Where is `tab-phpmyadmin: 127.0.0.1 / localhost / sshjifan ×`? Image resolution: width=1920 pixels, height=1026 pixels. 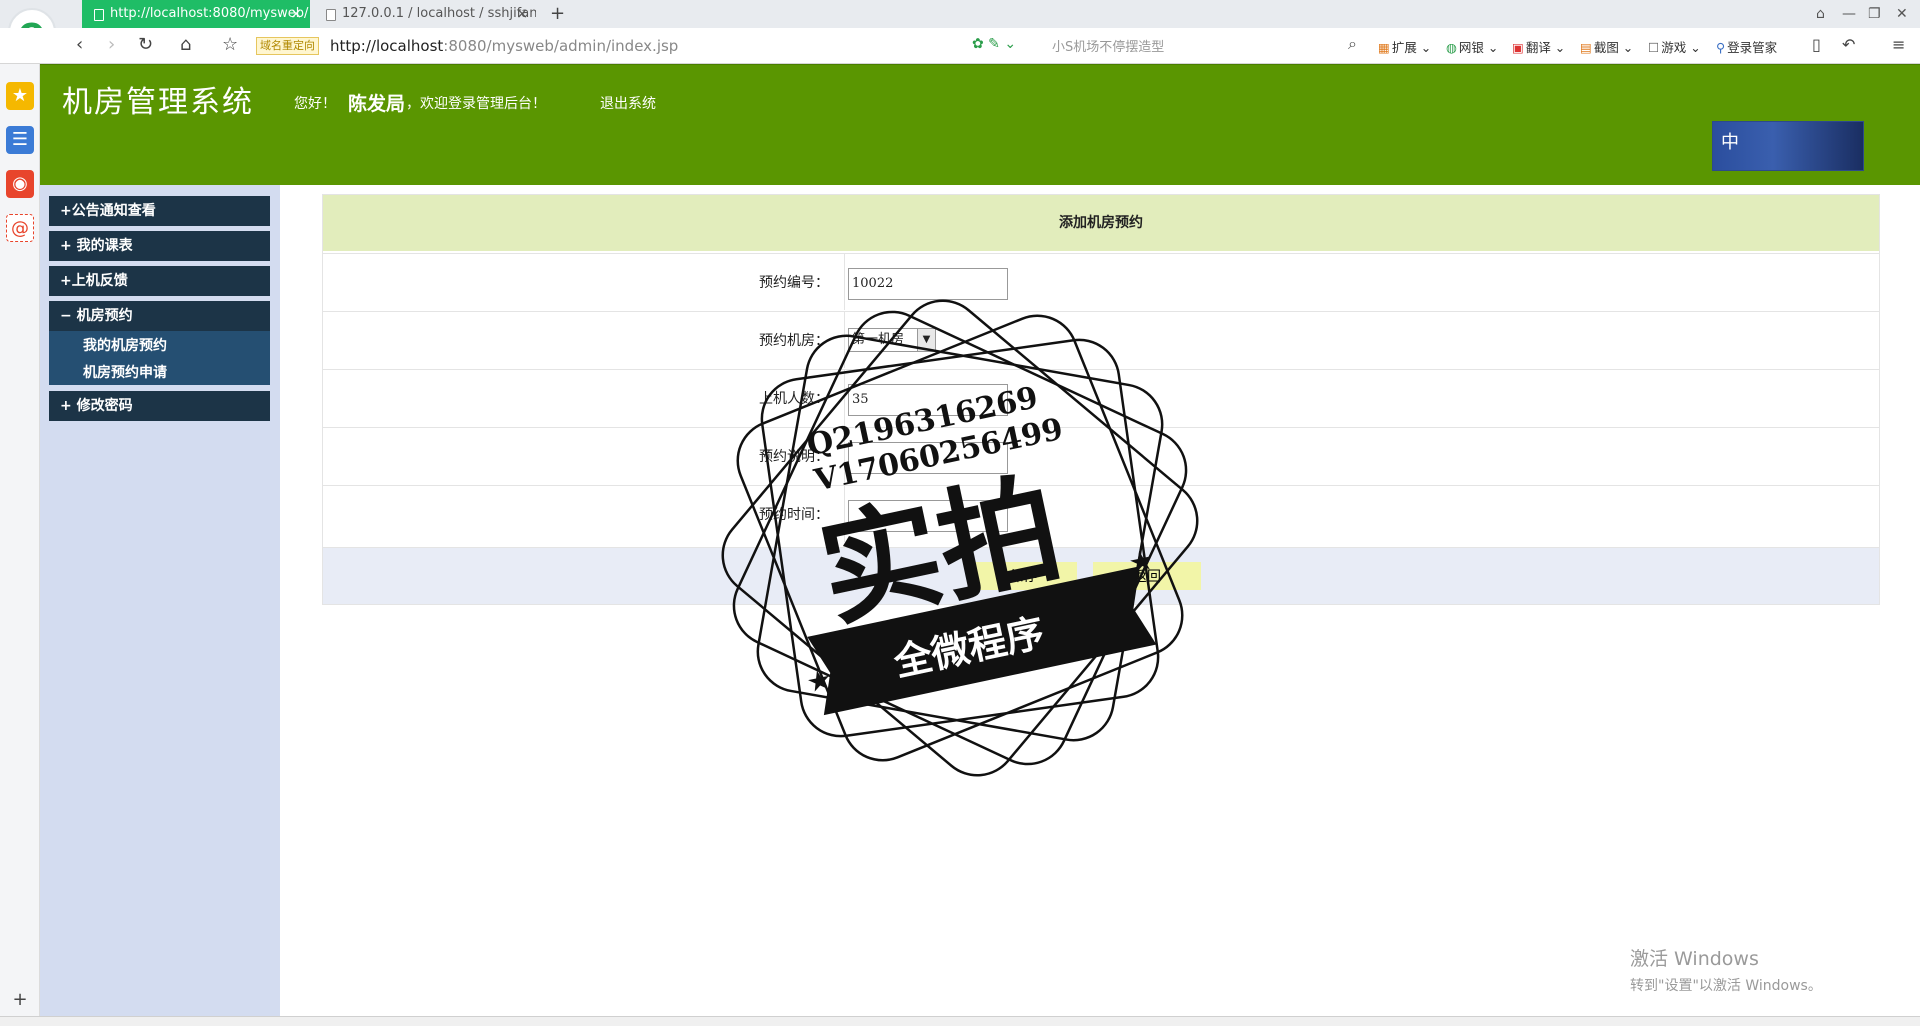
tab-phpmyadmin: 127.0.0.1 / localhost / sshjifan × is located at coordinates (425, 14).